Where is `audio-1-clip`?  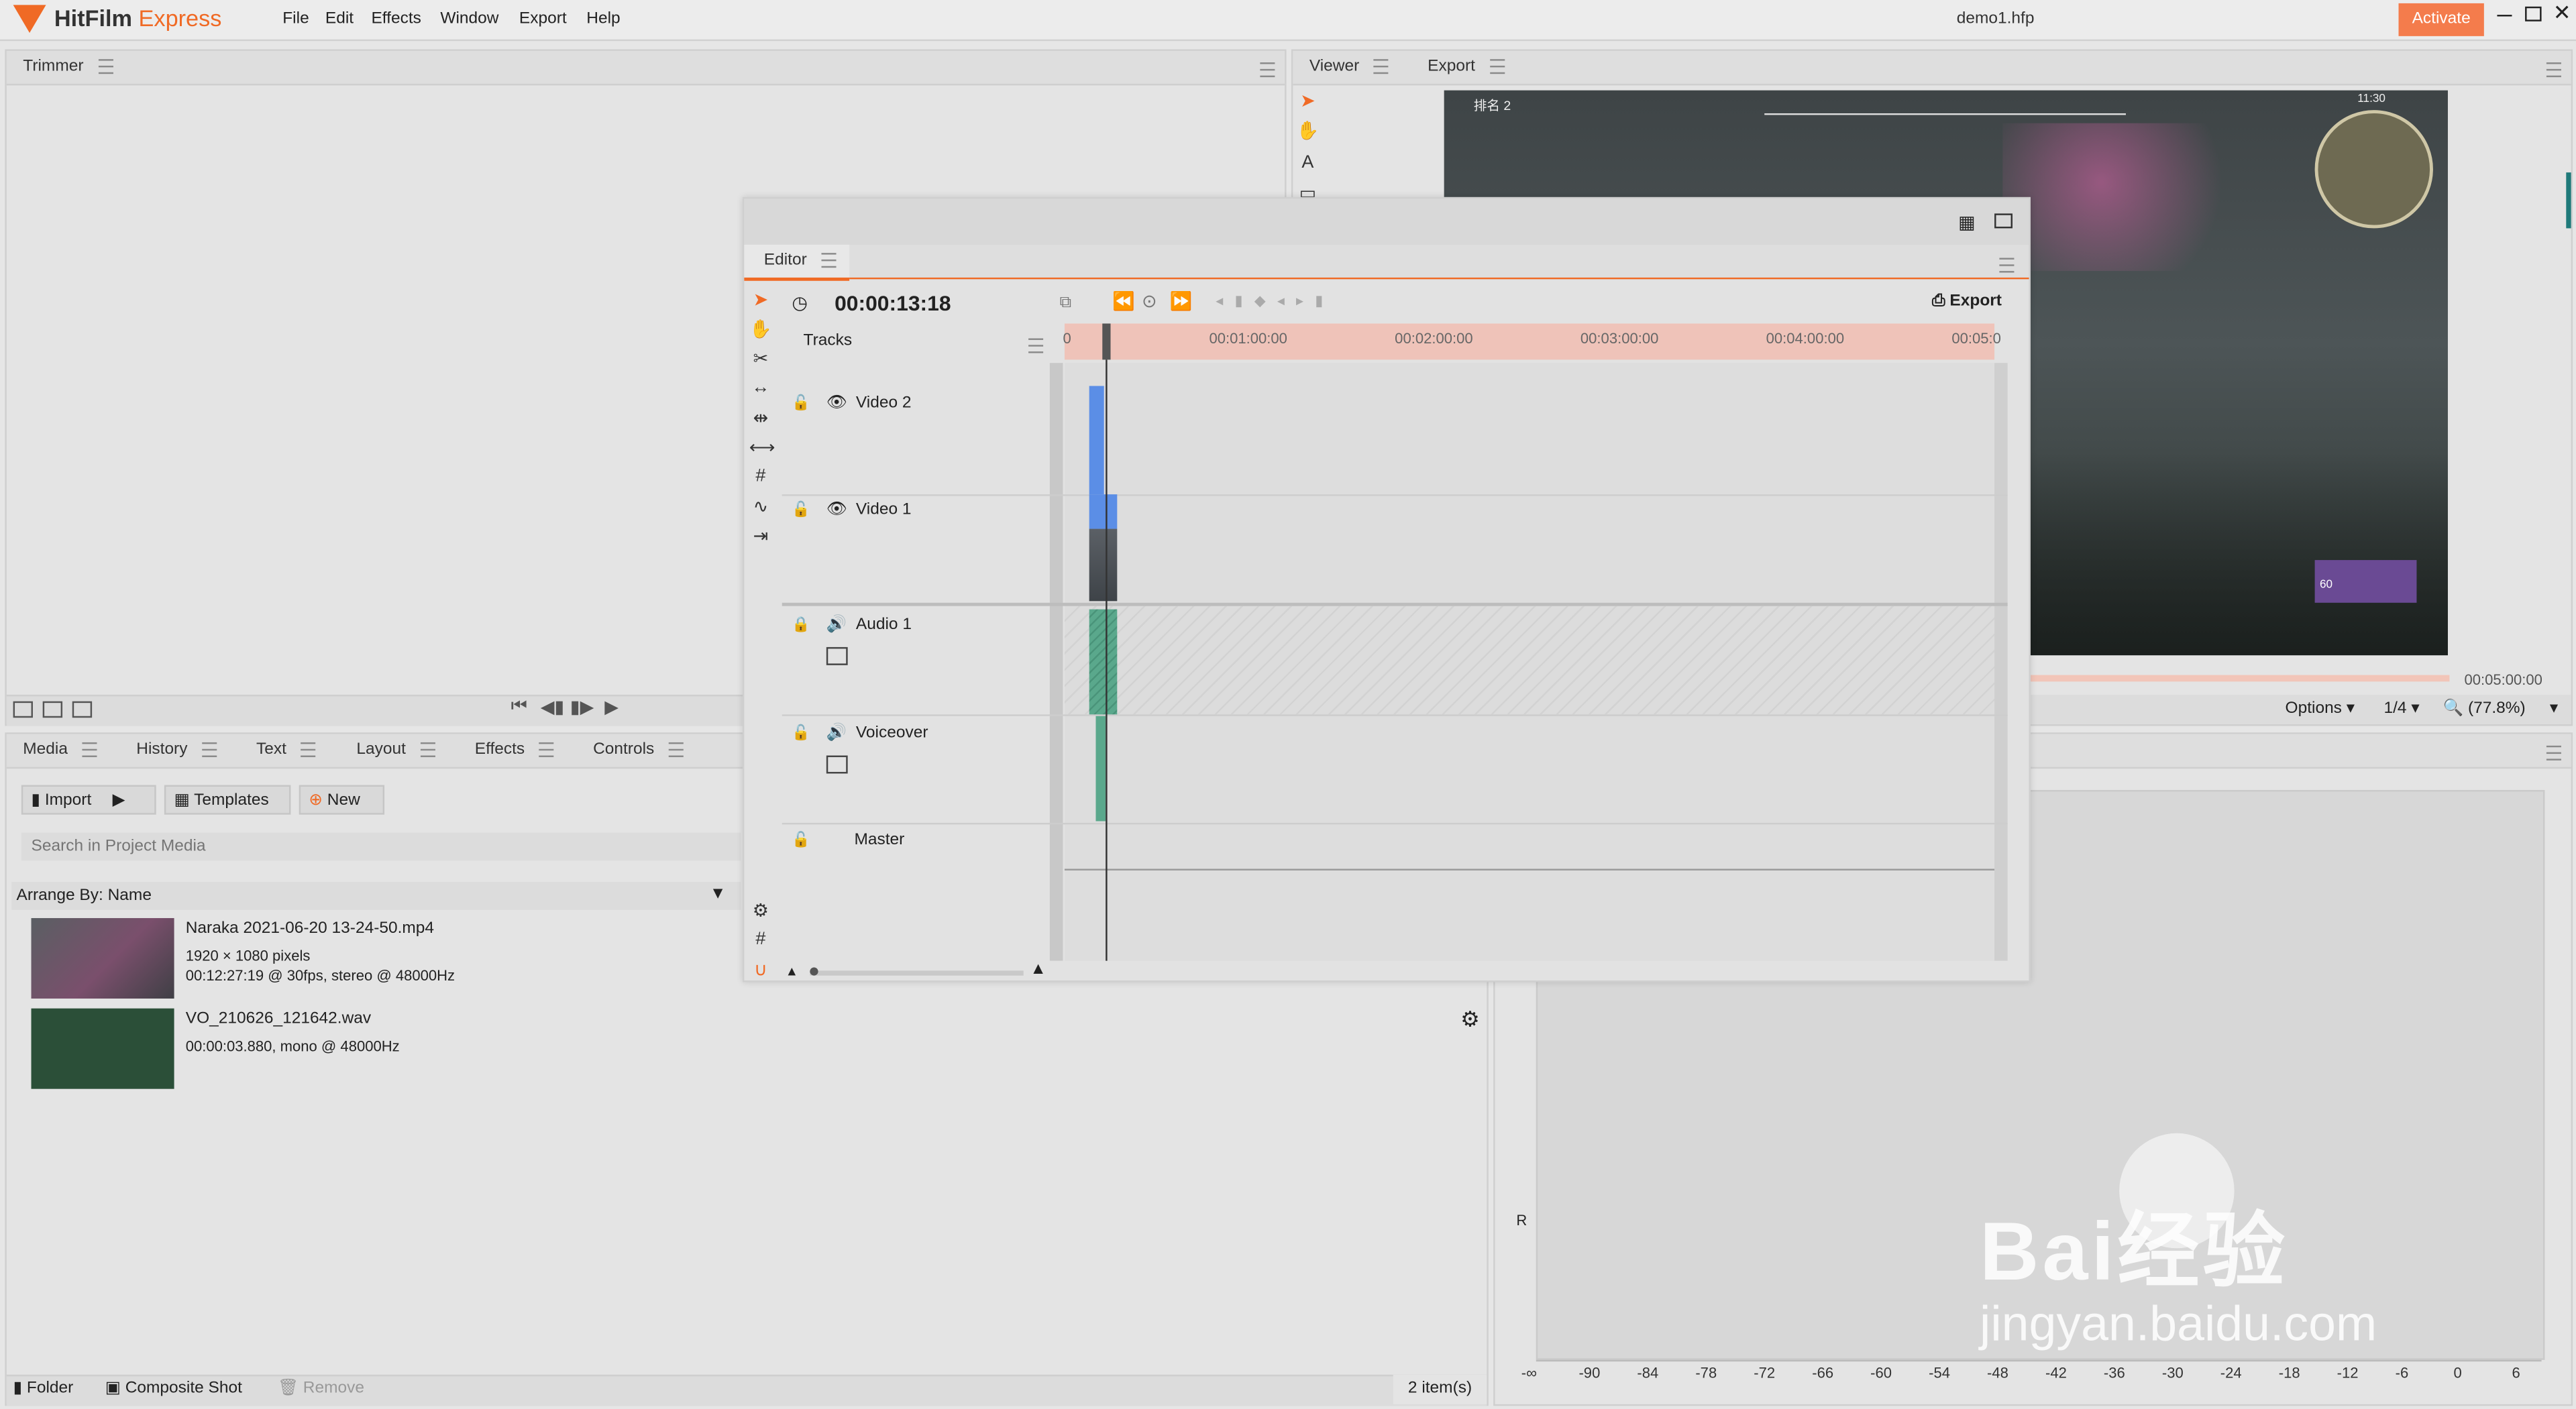
audio-1-clip is located at coordinates (1103, 662).